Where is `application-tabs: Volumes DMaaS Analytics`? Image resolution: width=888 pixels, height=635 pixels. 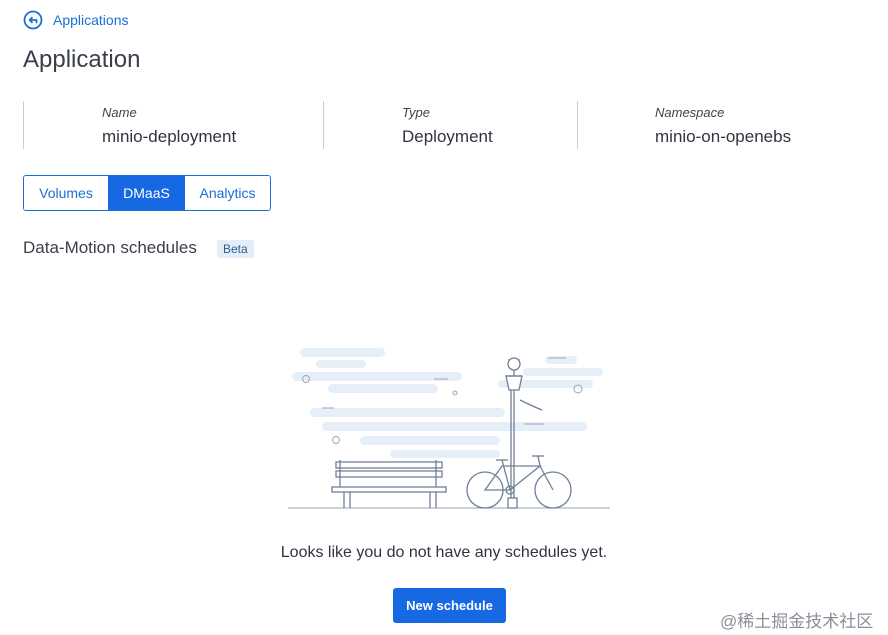
application-tabs: Volumes DMaaS Analytics is located at coordinates (147, 193).